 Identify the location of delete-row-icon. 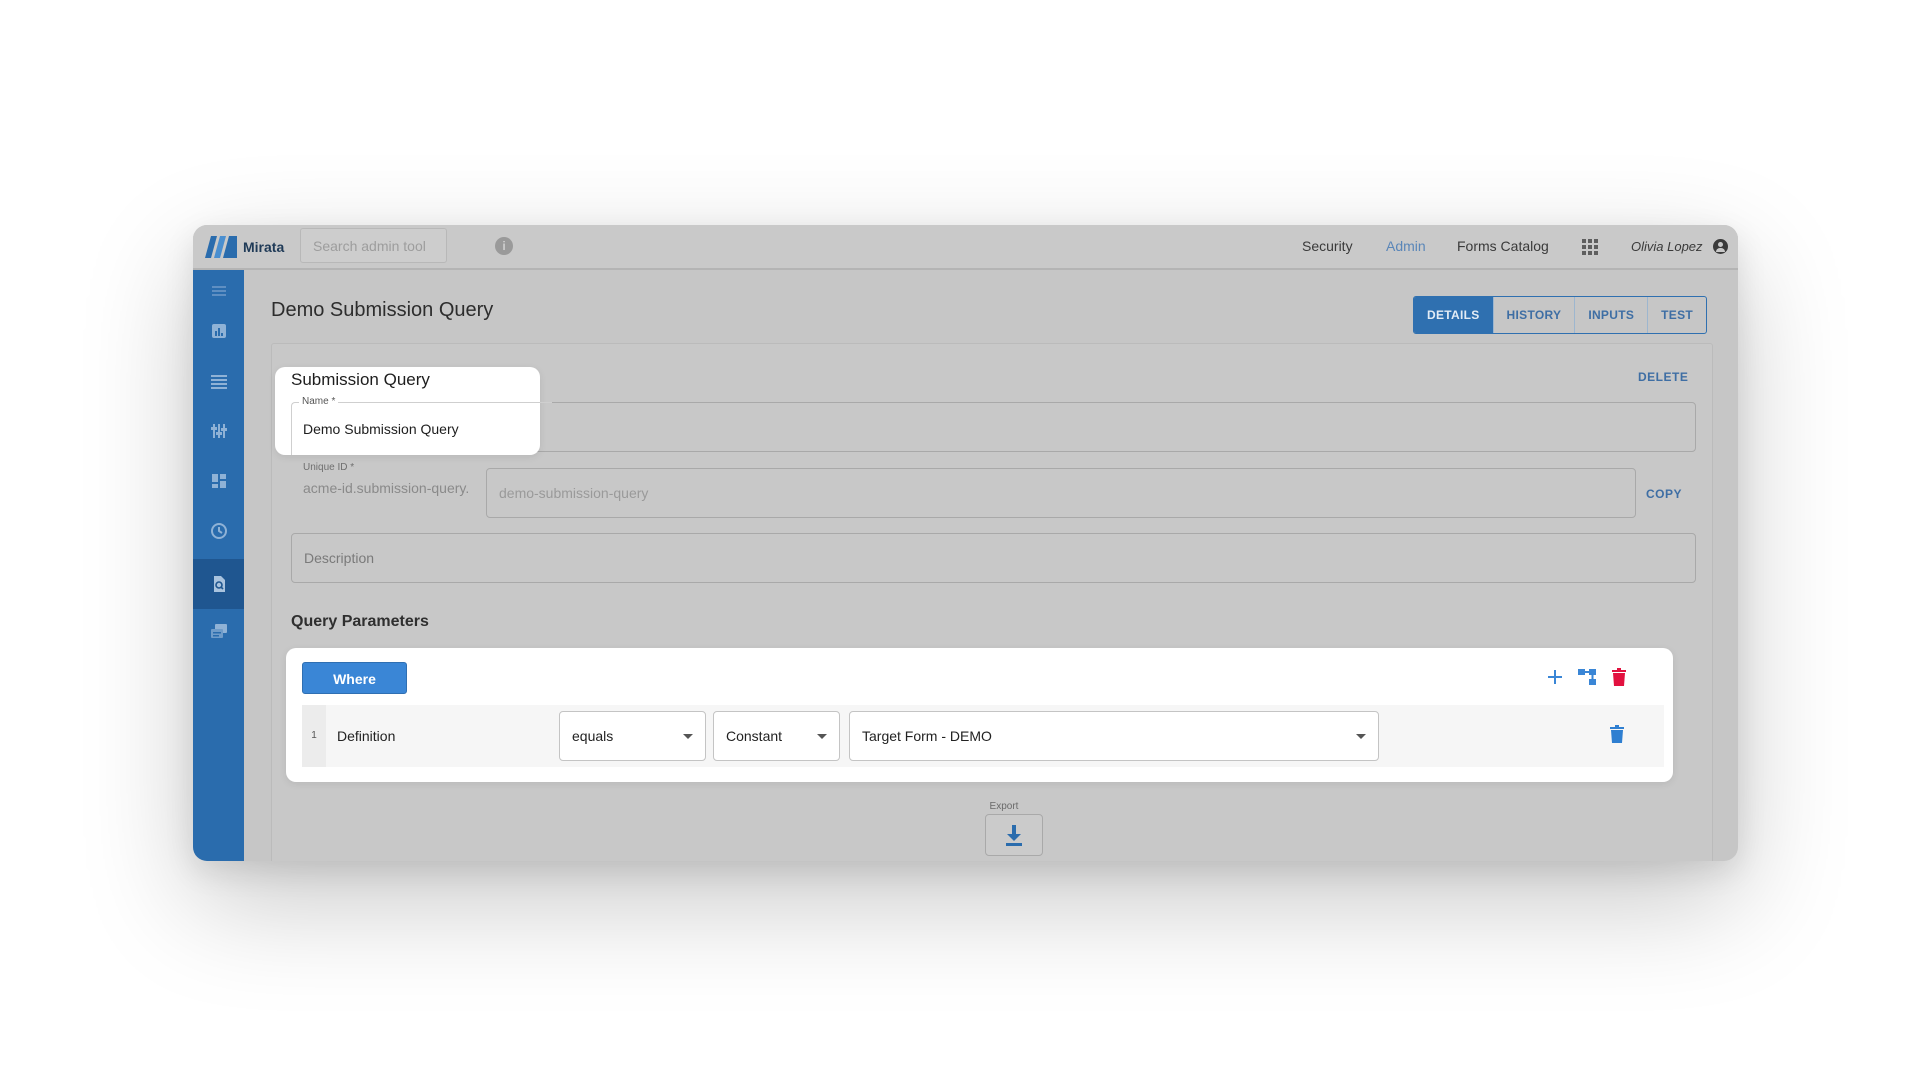
(1617, 734).